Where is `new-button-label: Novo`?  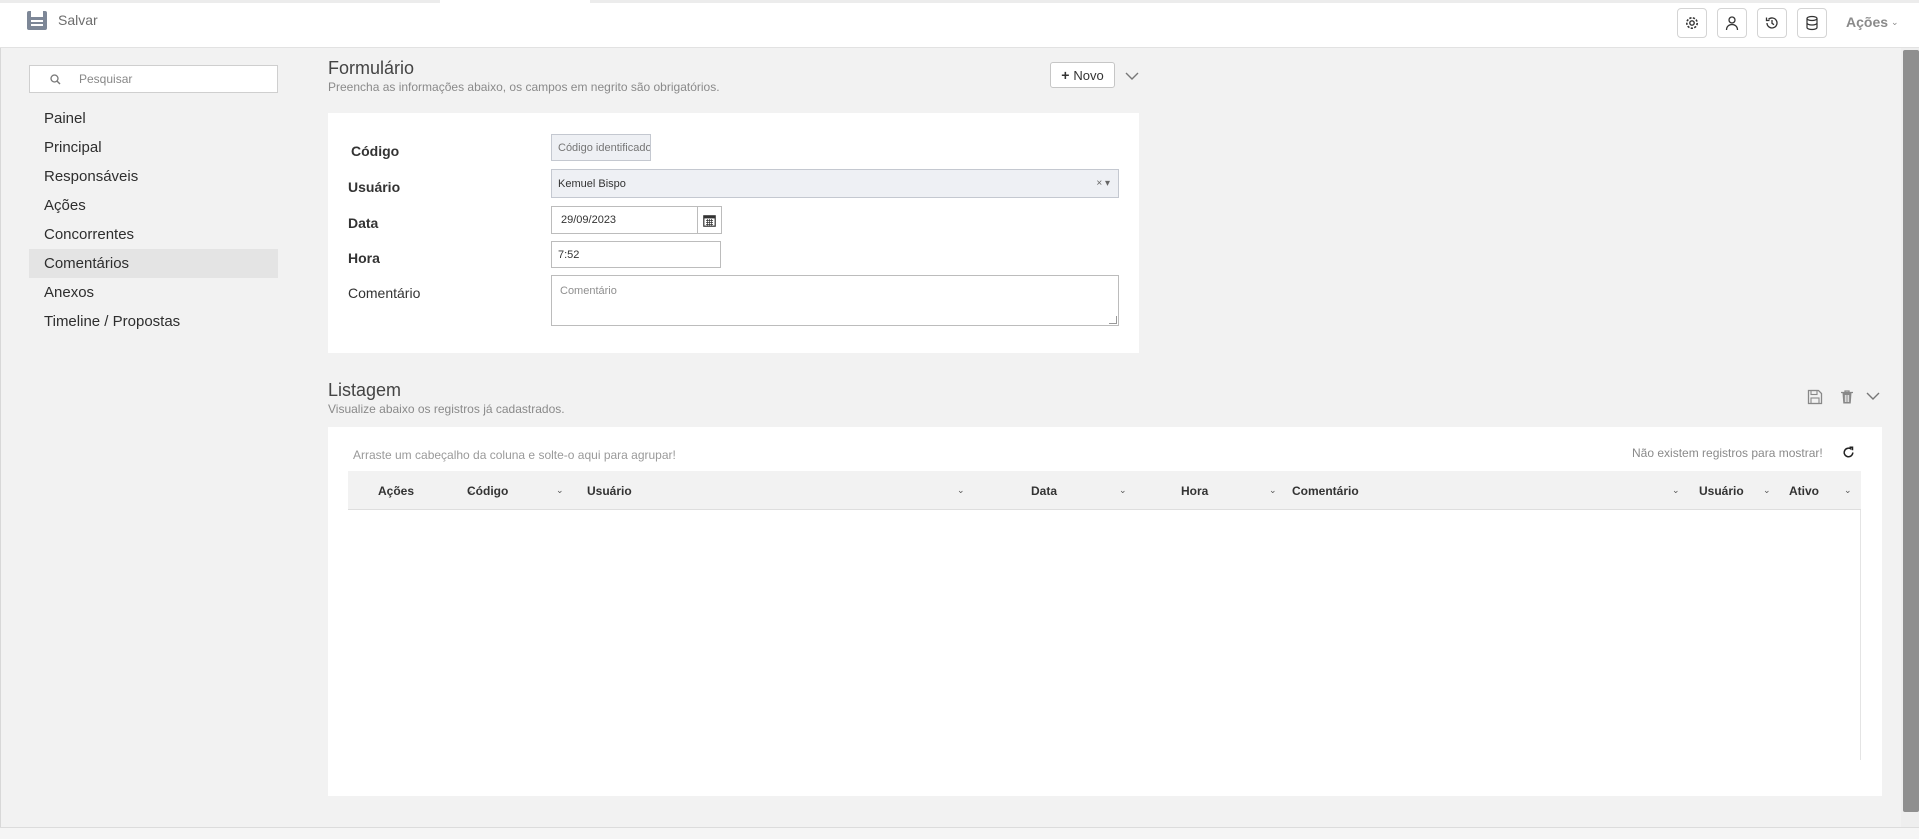 new-button-label: Novo is located at coordinates (1088, 75).